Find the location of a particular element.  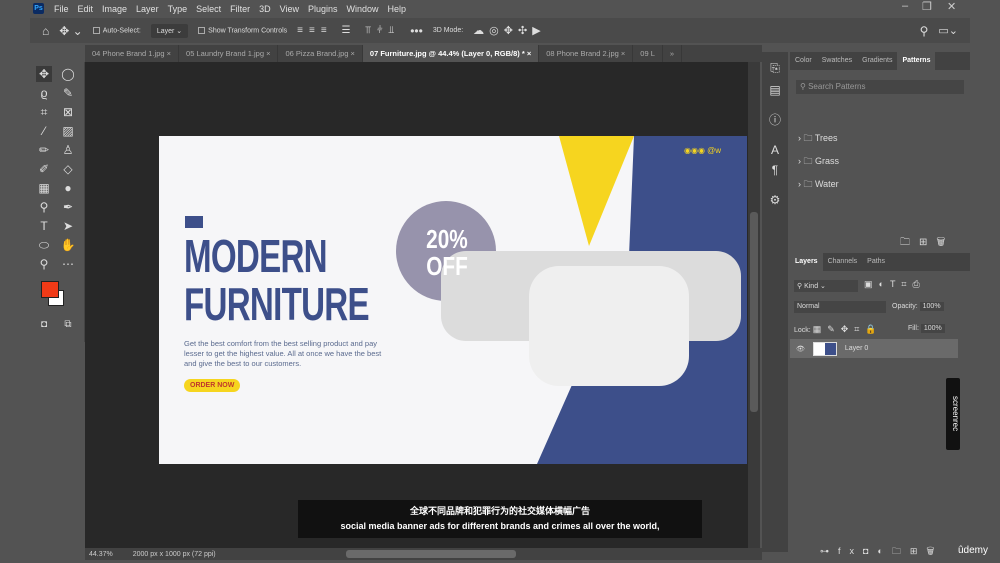

pattern-folder-grass: › 🗀 Grass is located at coordinates (884, 162).